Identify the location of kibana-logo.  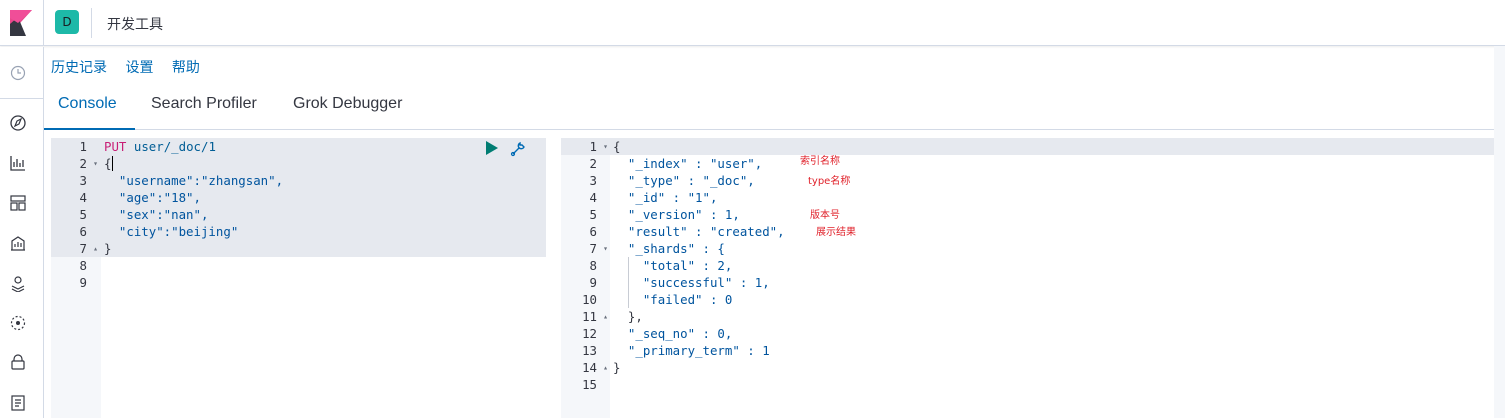
(22, 23).